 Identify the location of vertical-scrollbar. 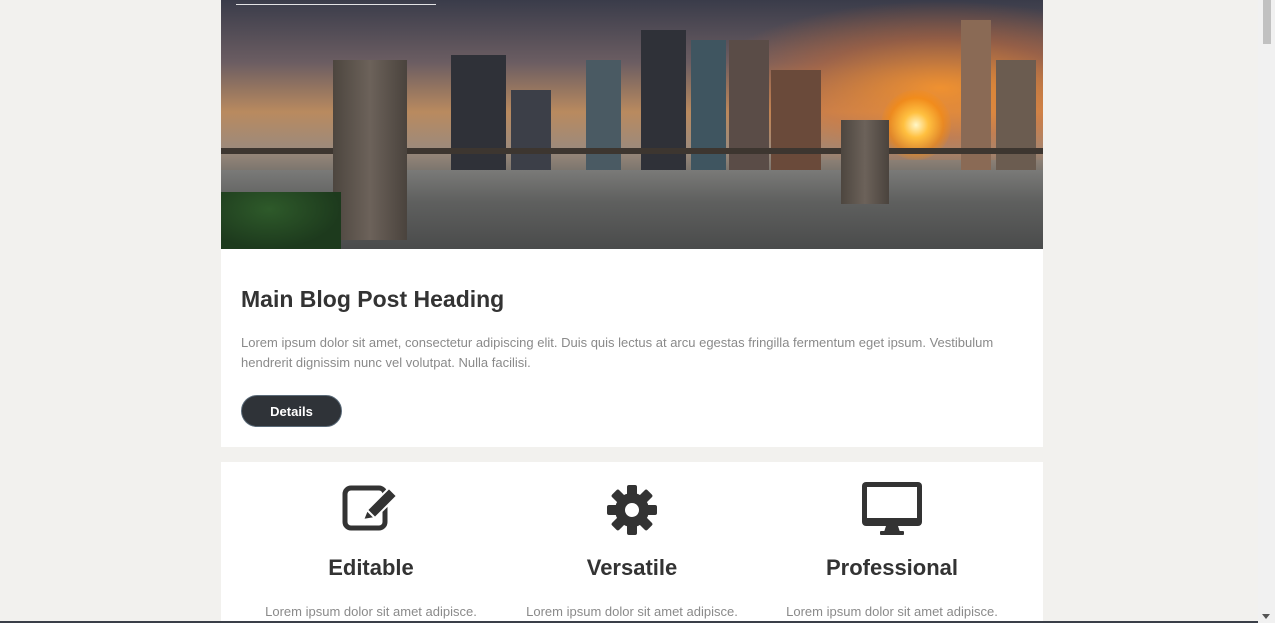
(1266, 311).